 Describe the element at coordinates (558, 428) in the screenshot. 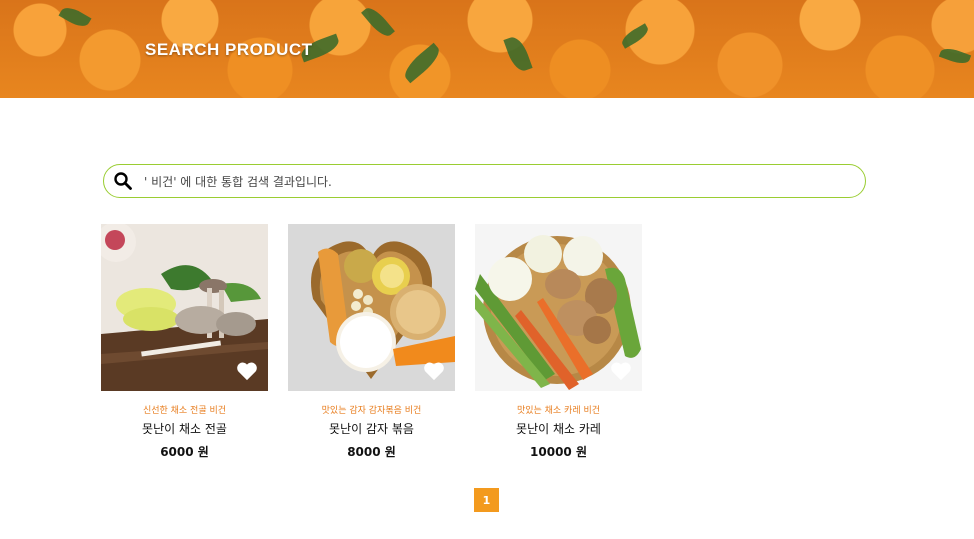

I see `product-name: 못난이 채소 카레` at that location.